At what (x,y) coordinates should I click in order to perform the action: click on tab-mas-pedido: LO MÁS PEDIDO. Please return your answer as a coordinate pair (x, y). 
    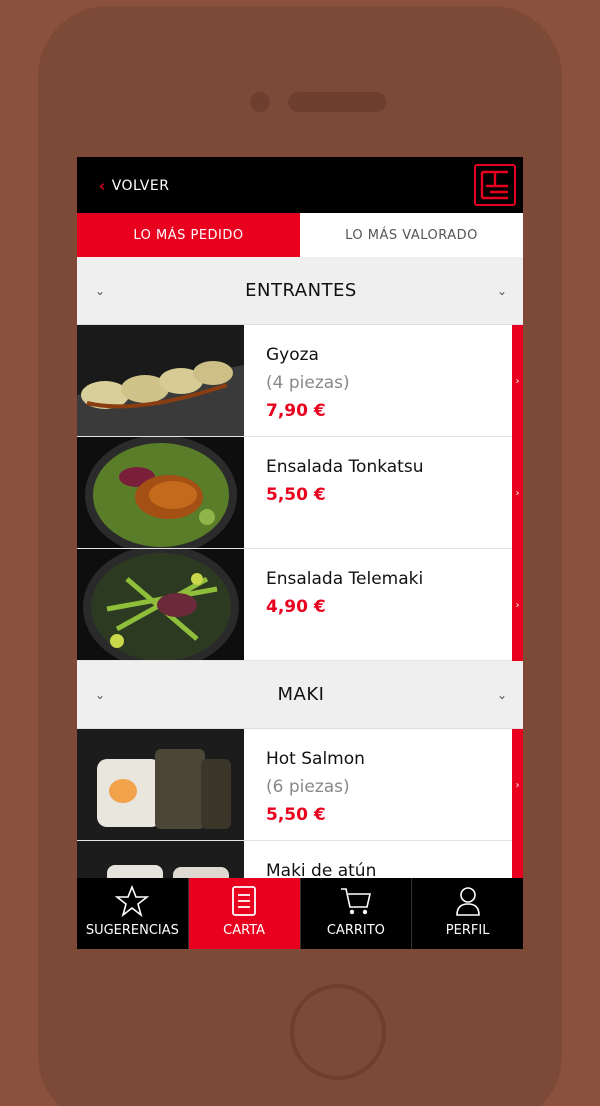
    Looking at the image, I should click on (188, 235).